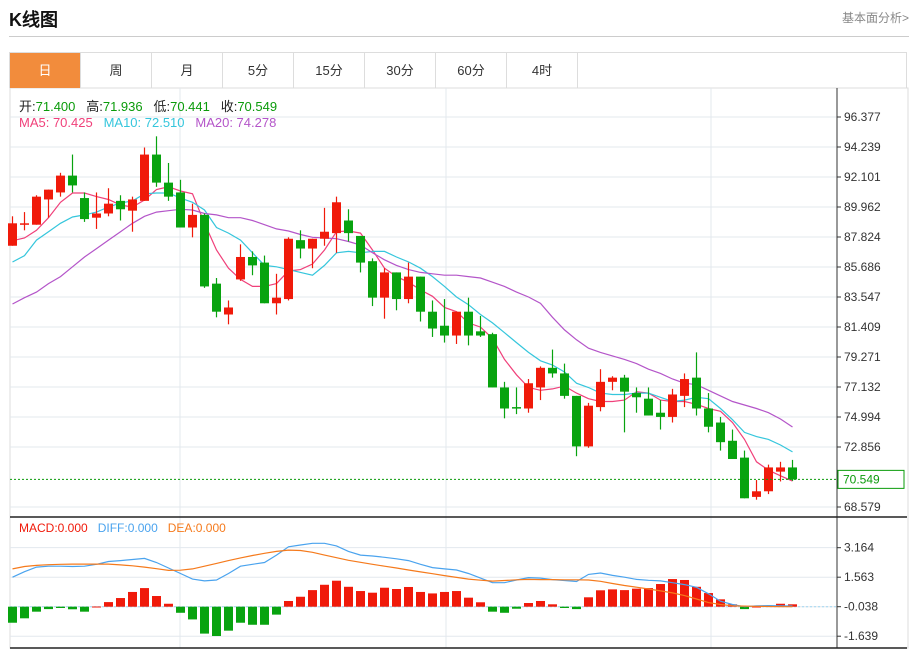 This screenshot has width=913, height=651. What do you see at coordinates (862, 327) in the screenshot?
I see `price-tick-label: 81.409` at bounding box center [862, 327].